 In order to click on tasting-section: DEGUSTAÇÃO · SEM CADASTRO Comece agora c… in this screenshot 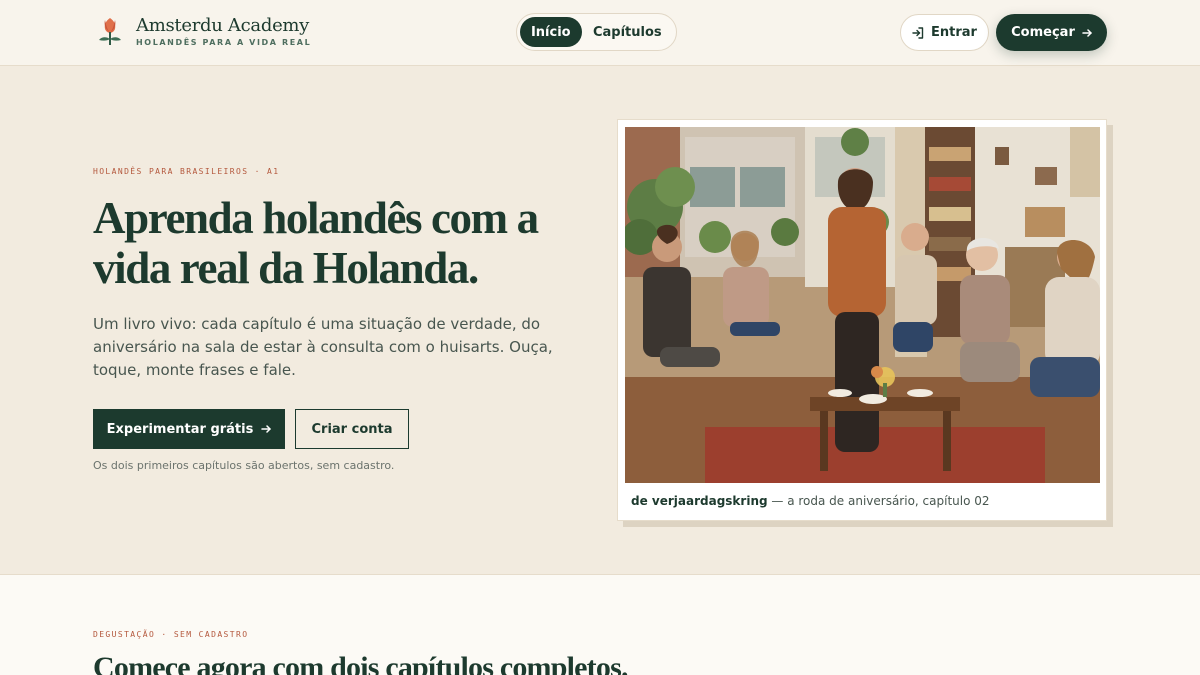, I will do `click(600, 624)`.